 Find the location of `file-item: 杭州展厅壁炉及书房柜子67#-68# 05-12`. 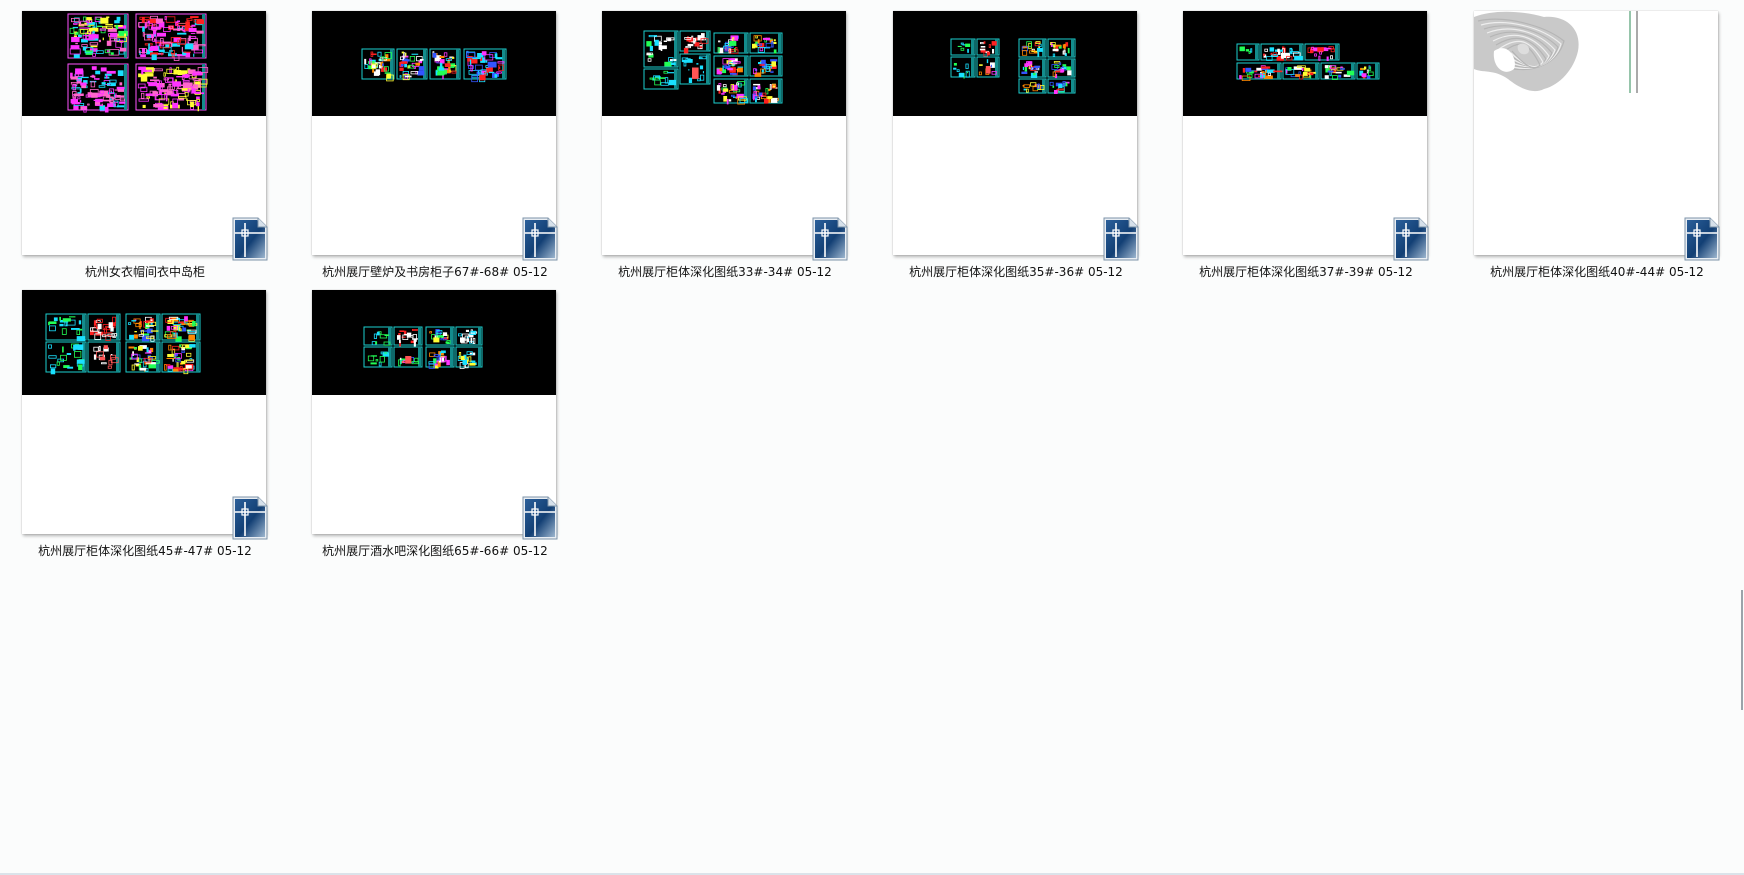

file-item: 杭州展厅壁炉及书房柜子67#-68# 05-12 is located at coordinates (435, 140).